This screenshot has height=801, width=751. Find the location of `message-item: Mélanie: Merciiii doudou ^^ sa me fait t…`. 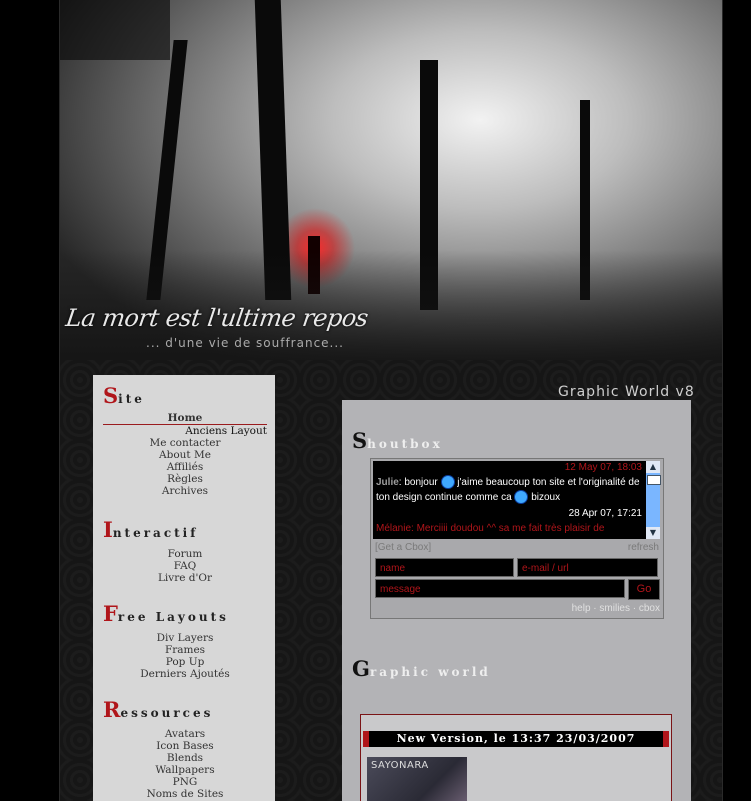

message-item: Mélanie: Merciiii doudou ^^ sa me fait t… is located at coordinates (490, 528).